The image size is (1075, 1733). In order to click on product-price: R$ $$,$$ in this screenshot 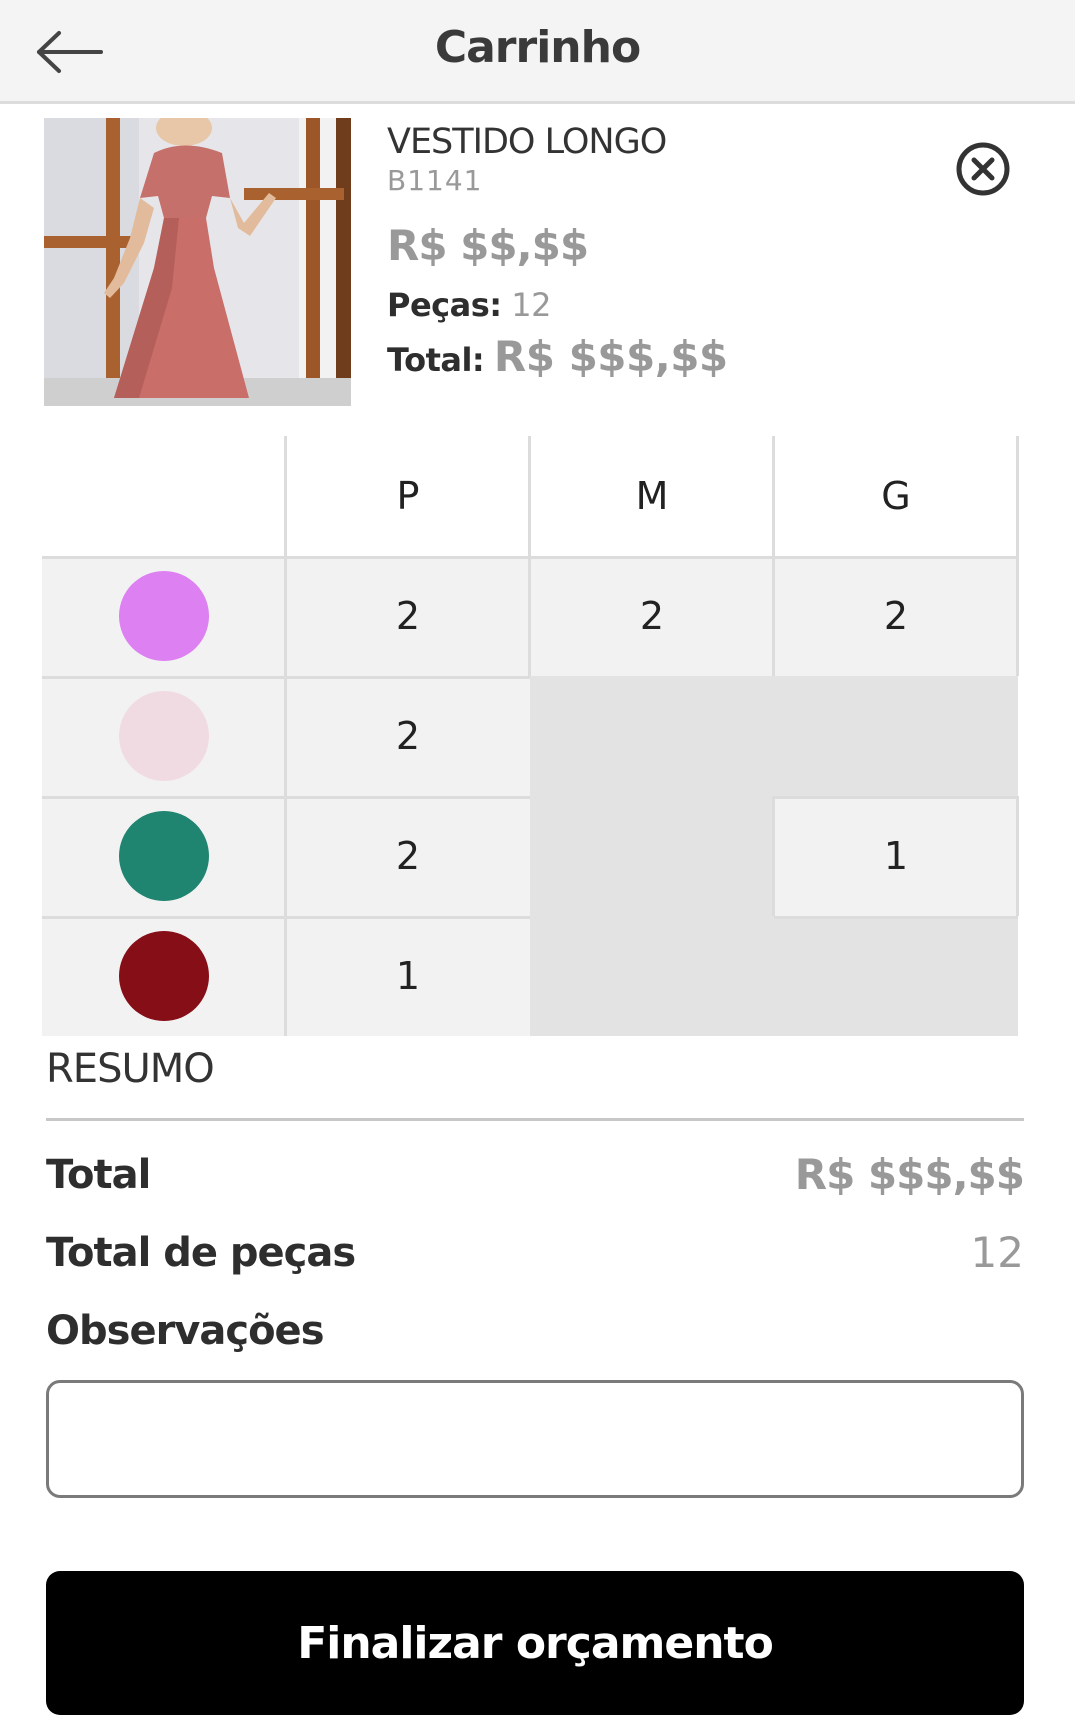, I will do `click(488, 245)`.